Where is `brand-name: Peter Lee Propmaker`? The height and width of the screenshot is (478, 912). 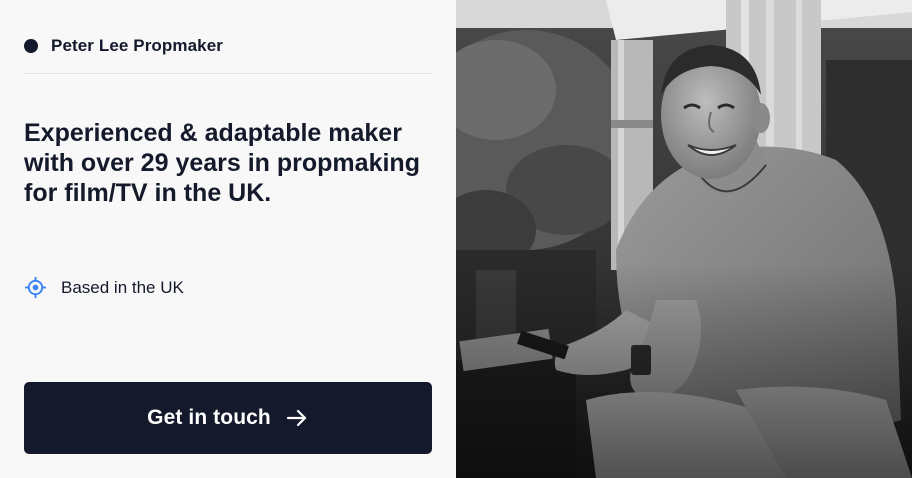
brand-name: Peter Lee Propmaker is located at coordinates (137, 46).